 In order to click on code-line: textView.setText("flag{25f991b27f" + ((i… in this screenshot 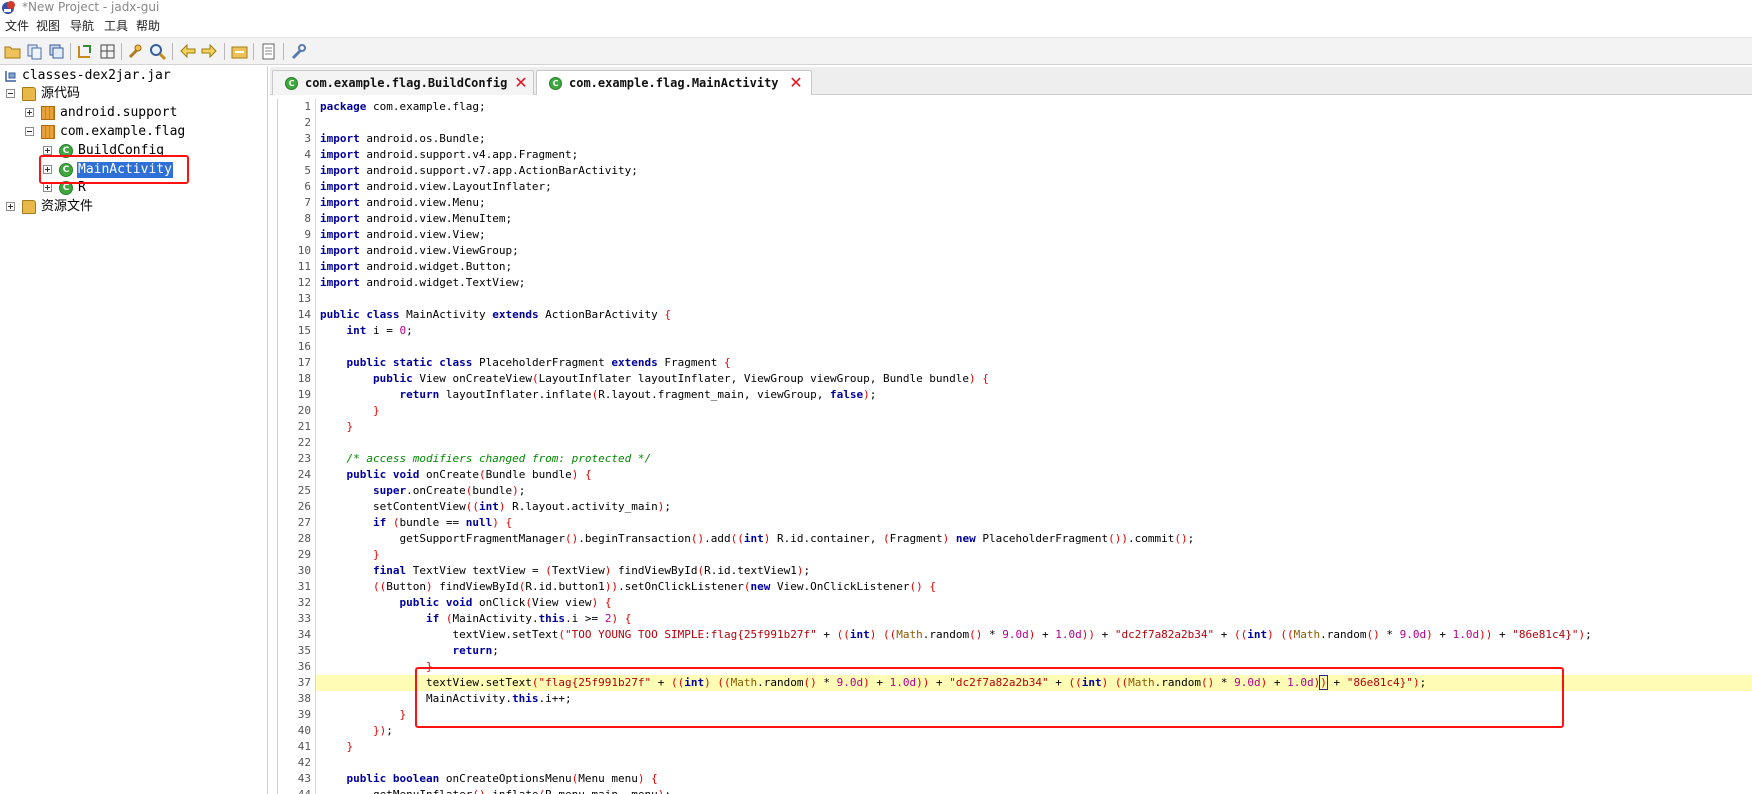, I will do `click(873, 682)`.